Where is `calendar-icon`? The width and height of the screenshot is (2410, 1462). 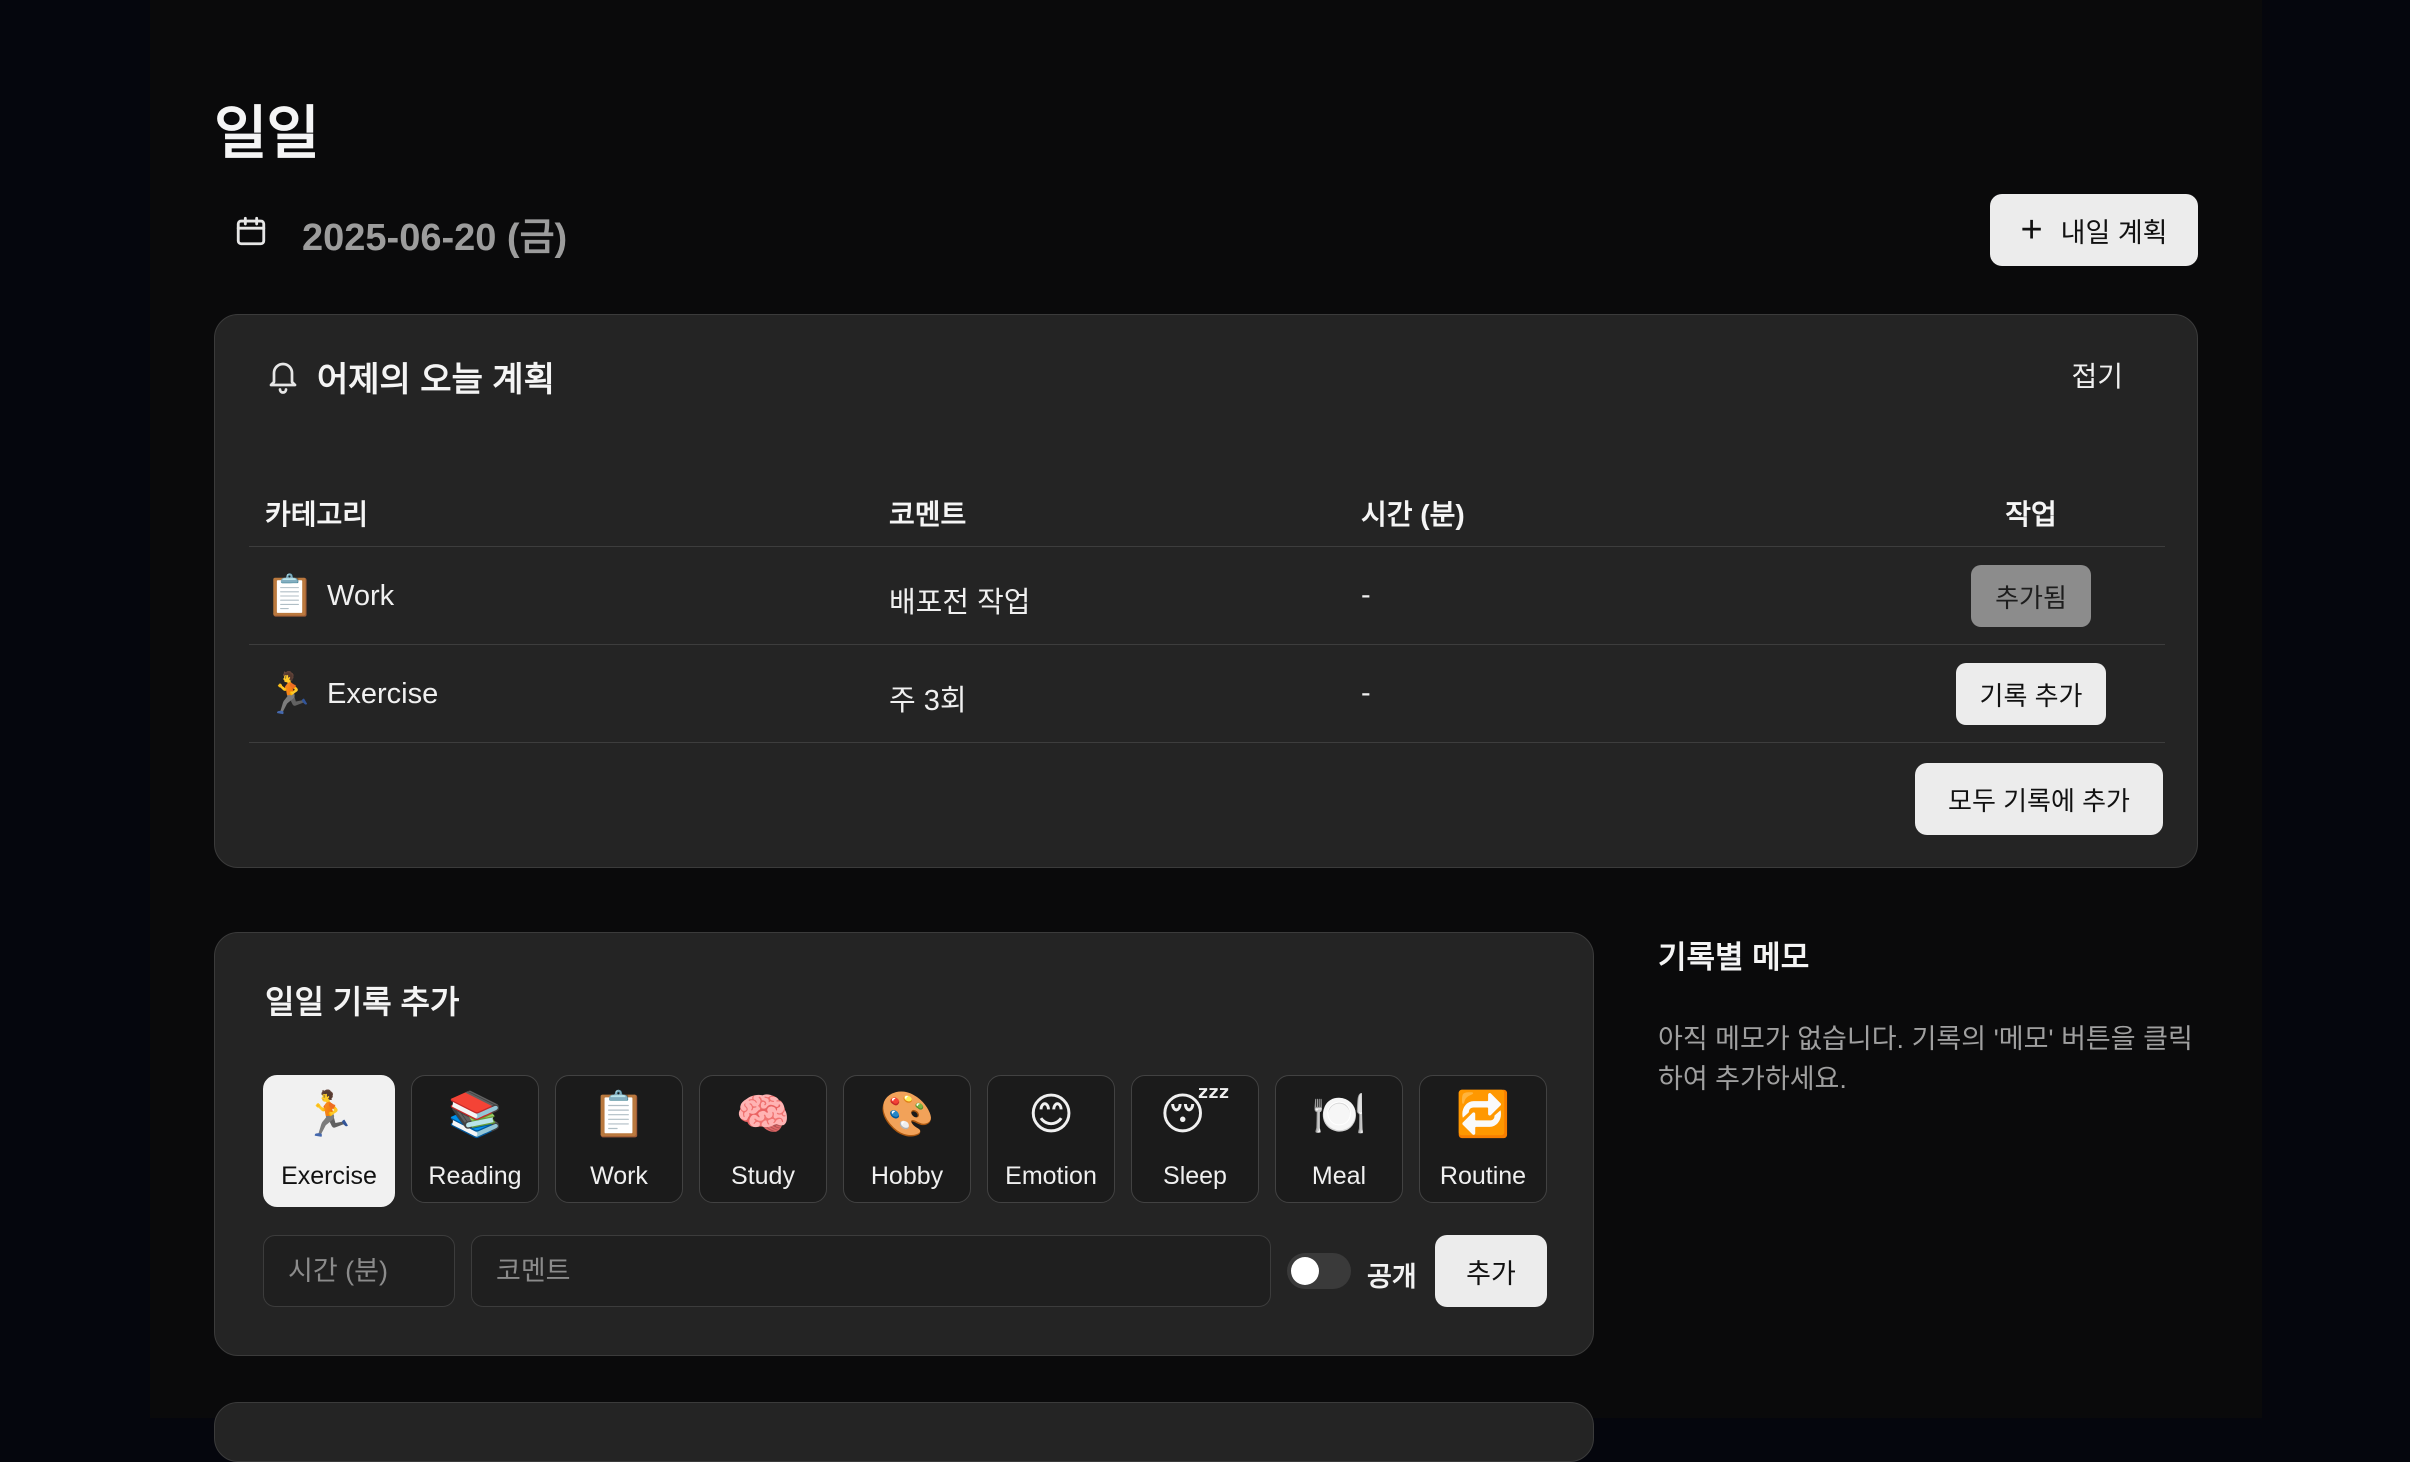 calendar-icon is located at coordinates (251, 231).